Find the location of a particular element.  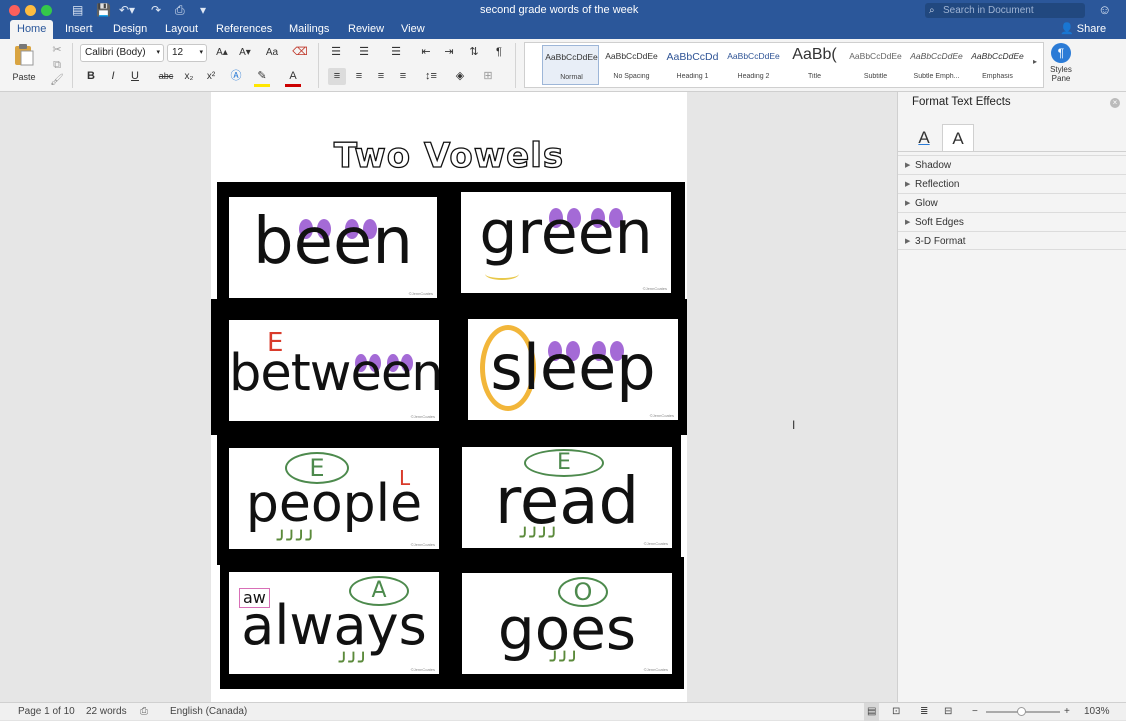

clear-formatting-icon: ⌫ is located at coordinates (300, 52).